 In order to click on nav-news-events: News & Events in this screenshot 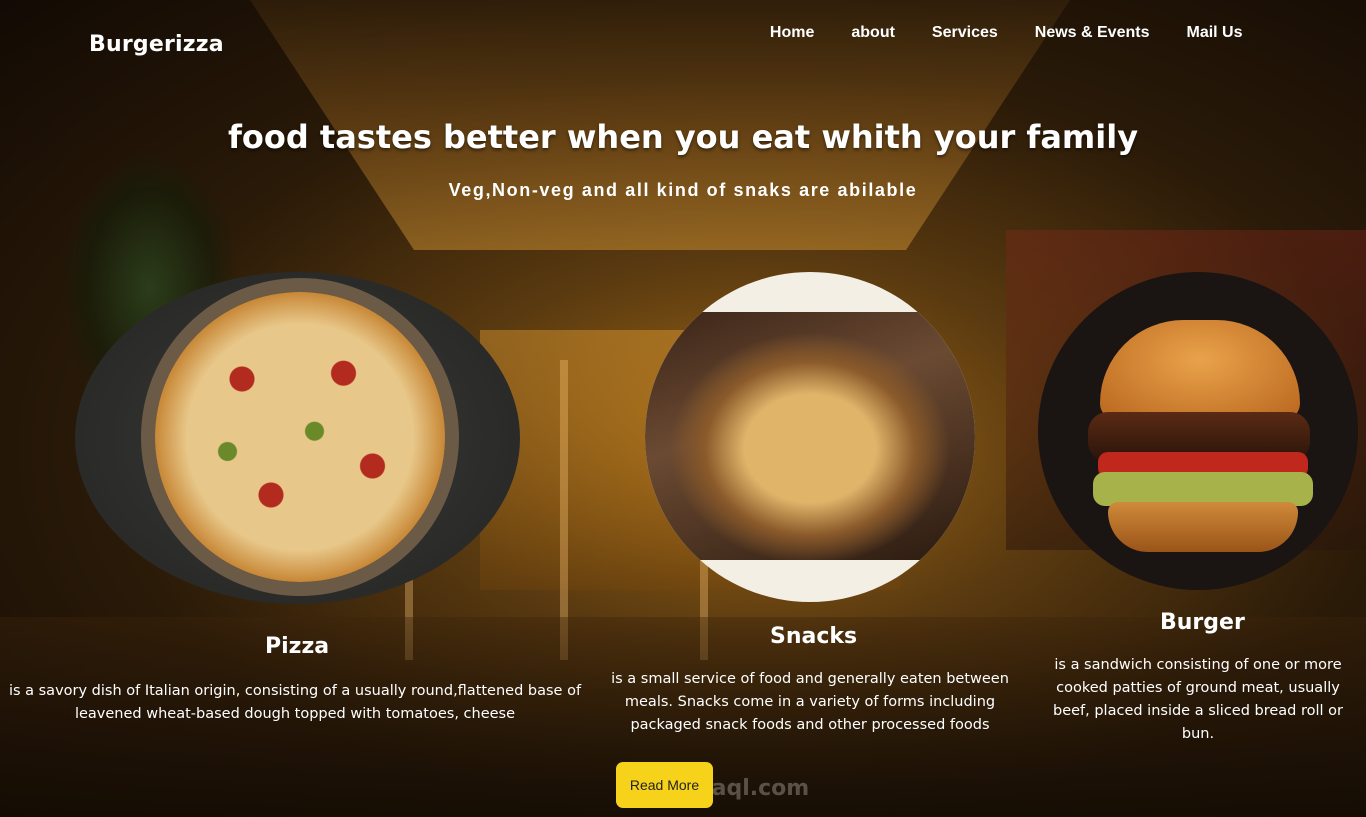, I will do `click(1092, 33)`.